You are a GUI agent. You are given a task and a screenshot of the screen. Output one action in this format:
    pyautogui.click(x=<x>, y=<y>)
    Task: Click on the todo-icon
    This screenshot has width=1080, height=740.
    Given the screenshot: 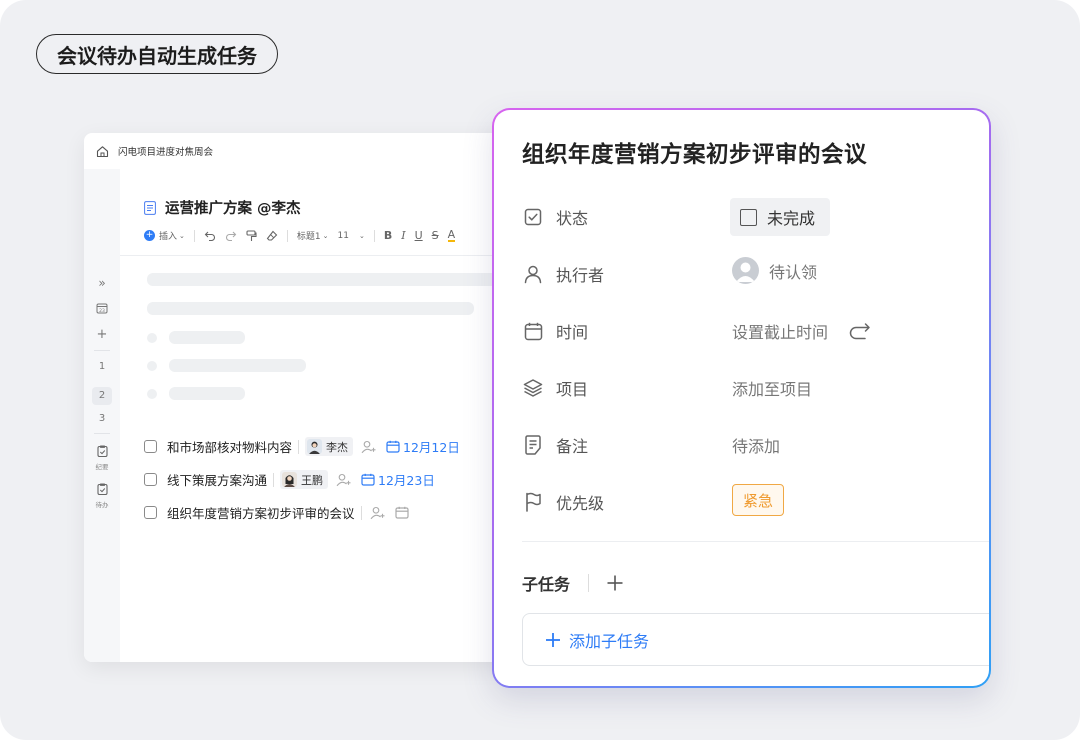 What is the action you would take?
    pyautogui.click(x=102, y=489)
    